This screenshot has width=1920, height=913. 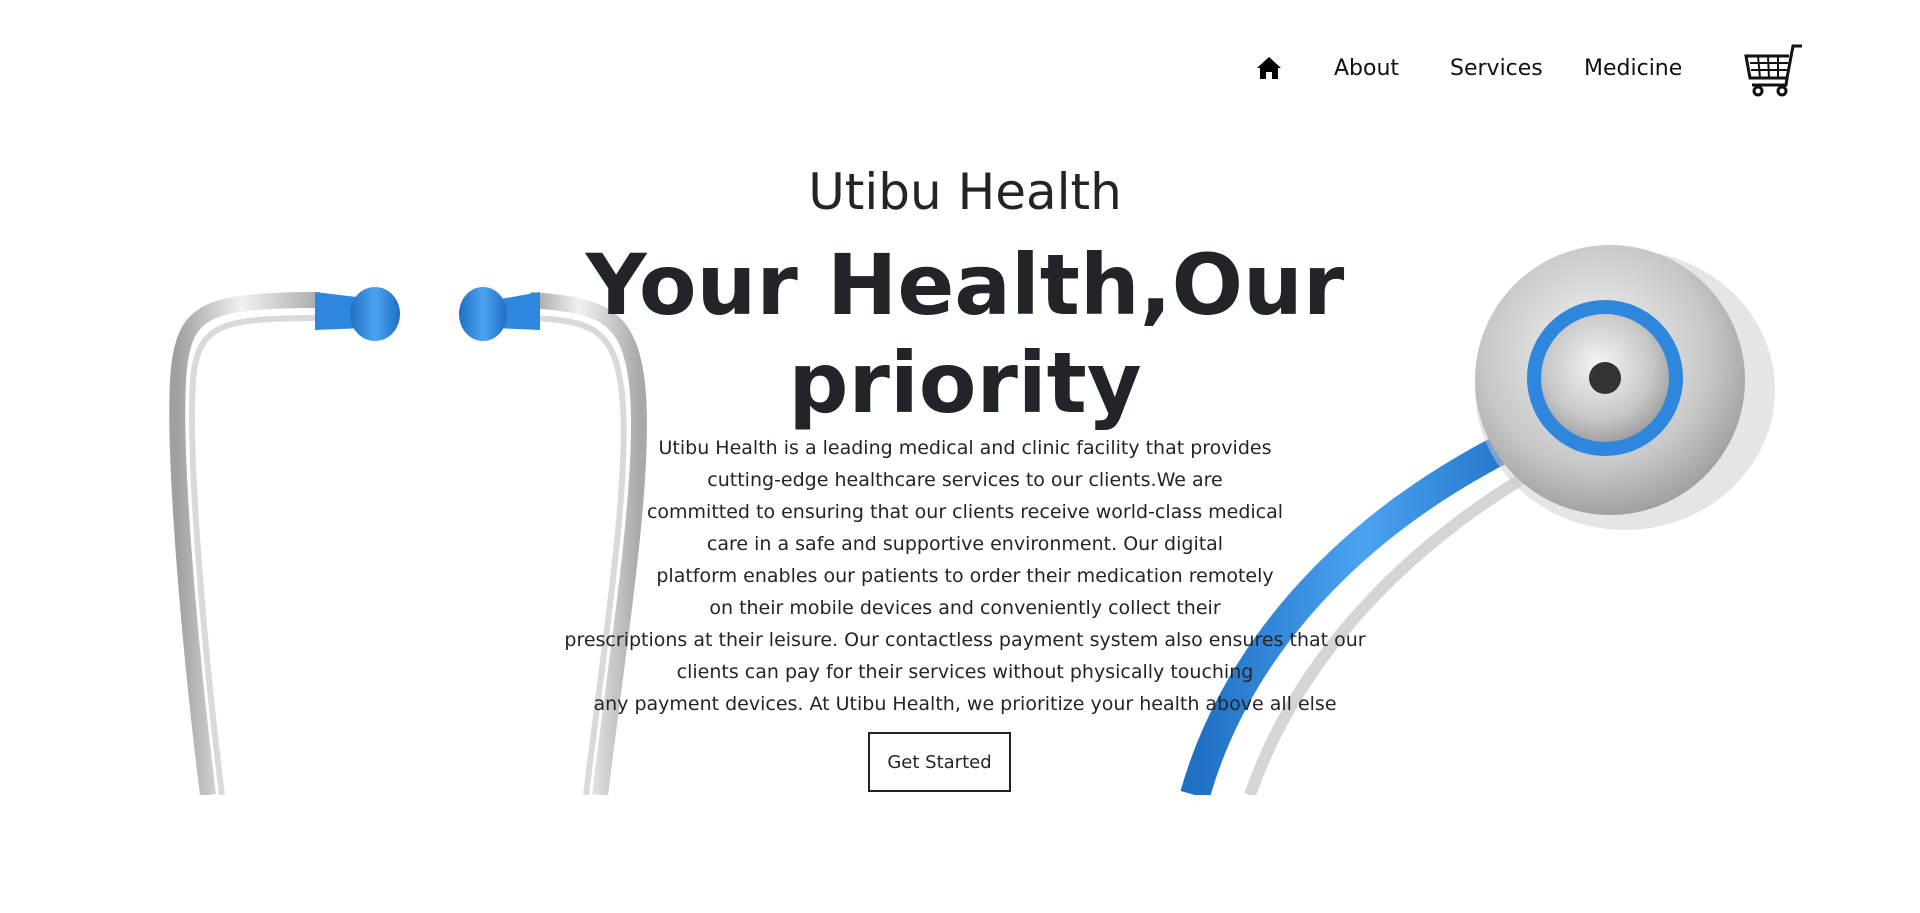 I want to click on get-started-button: Get Started, so click(x=939, y=762).